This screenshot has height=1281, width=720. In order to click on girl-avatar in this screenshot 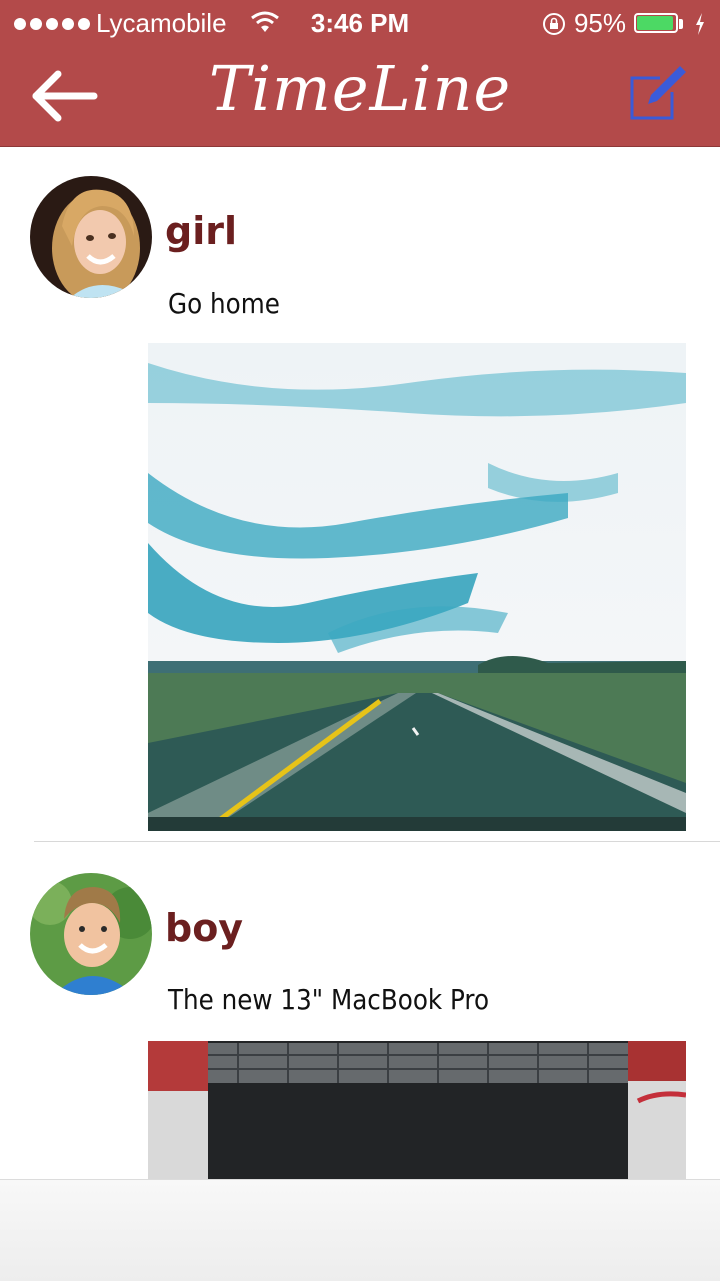, I will do `click(91, 237)`.